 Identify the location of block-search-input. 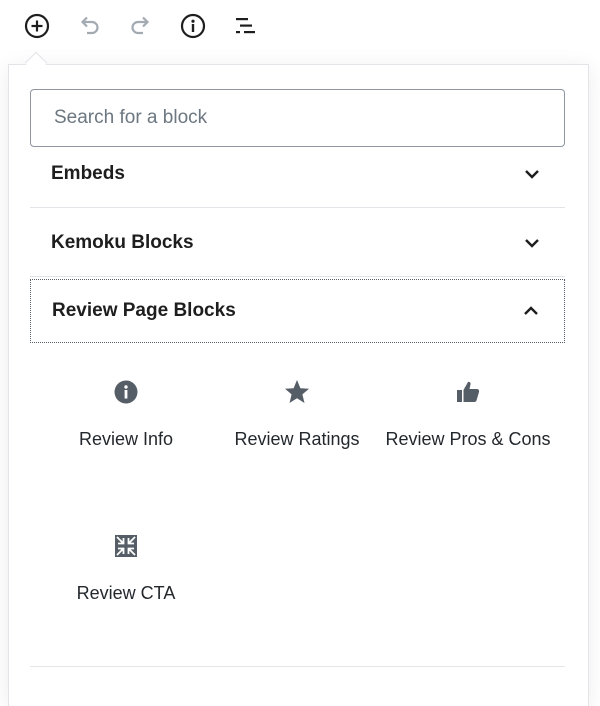
(297, 118).